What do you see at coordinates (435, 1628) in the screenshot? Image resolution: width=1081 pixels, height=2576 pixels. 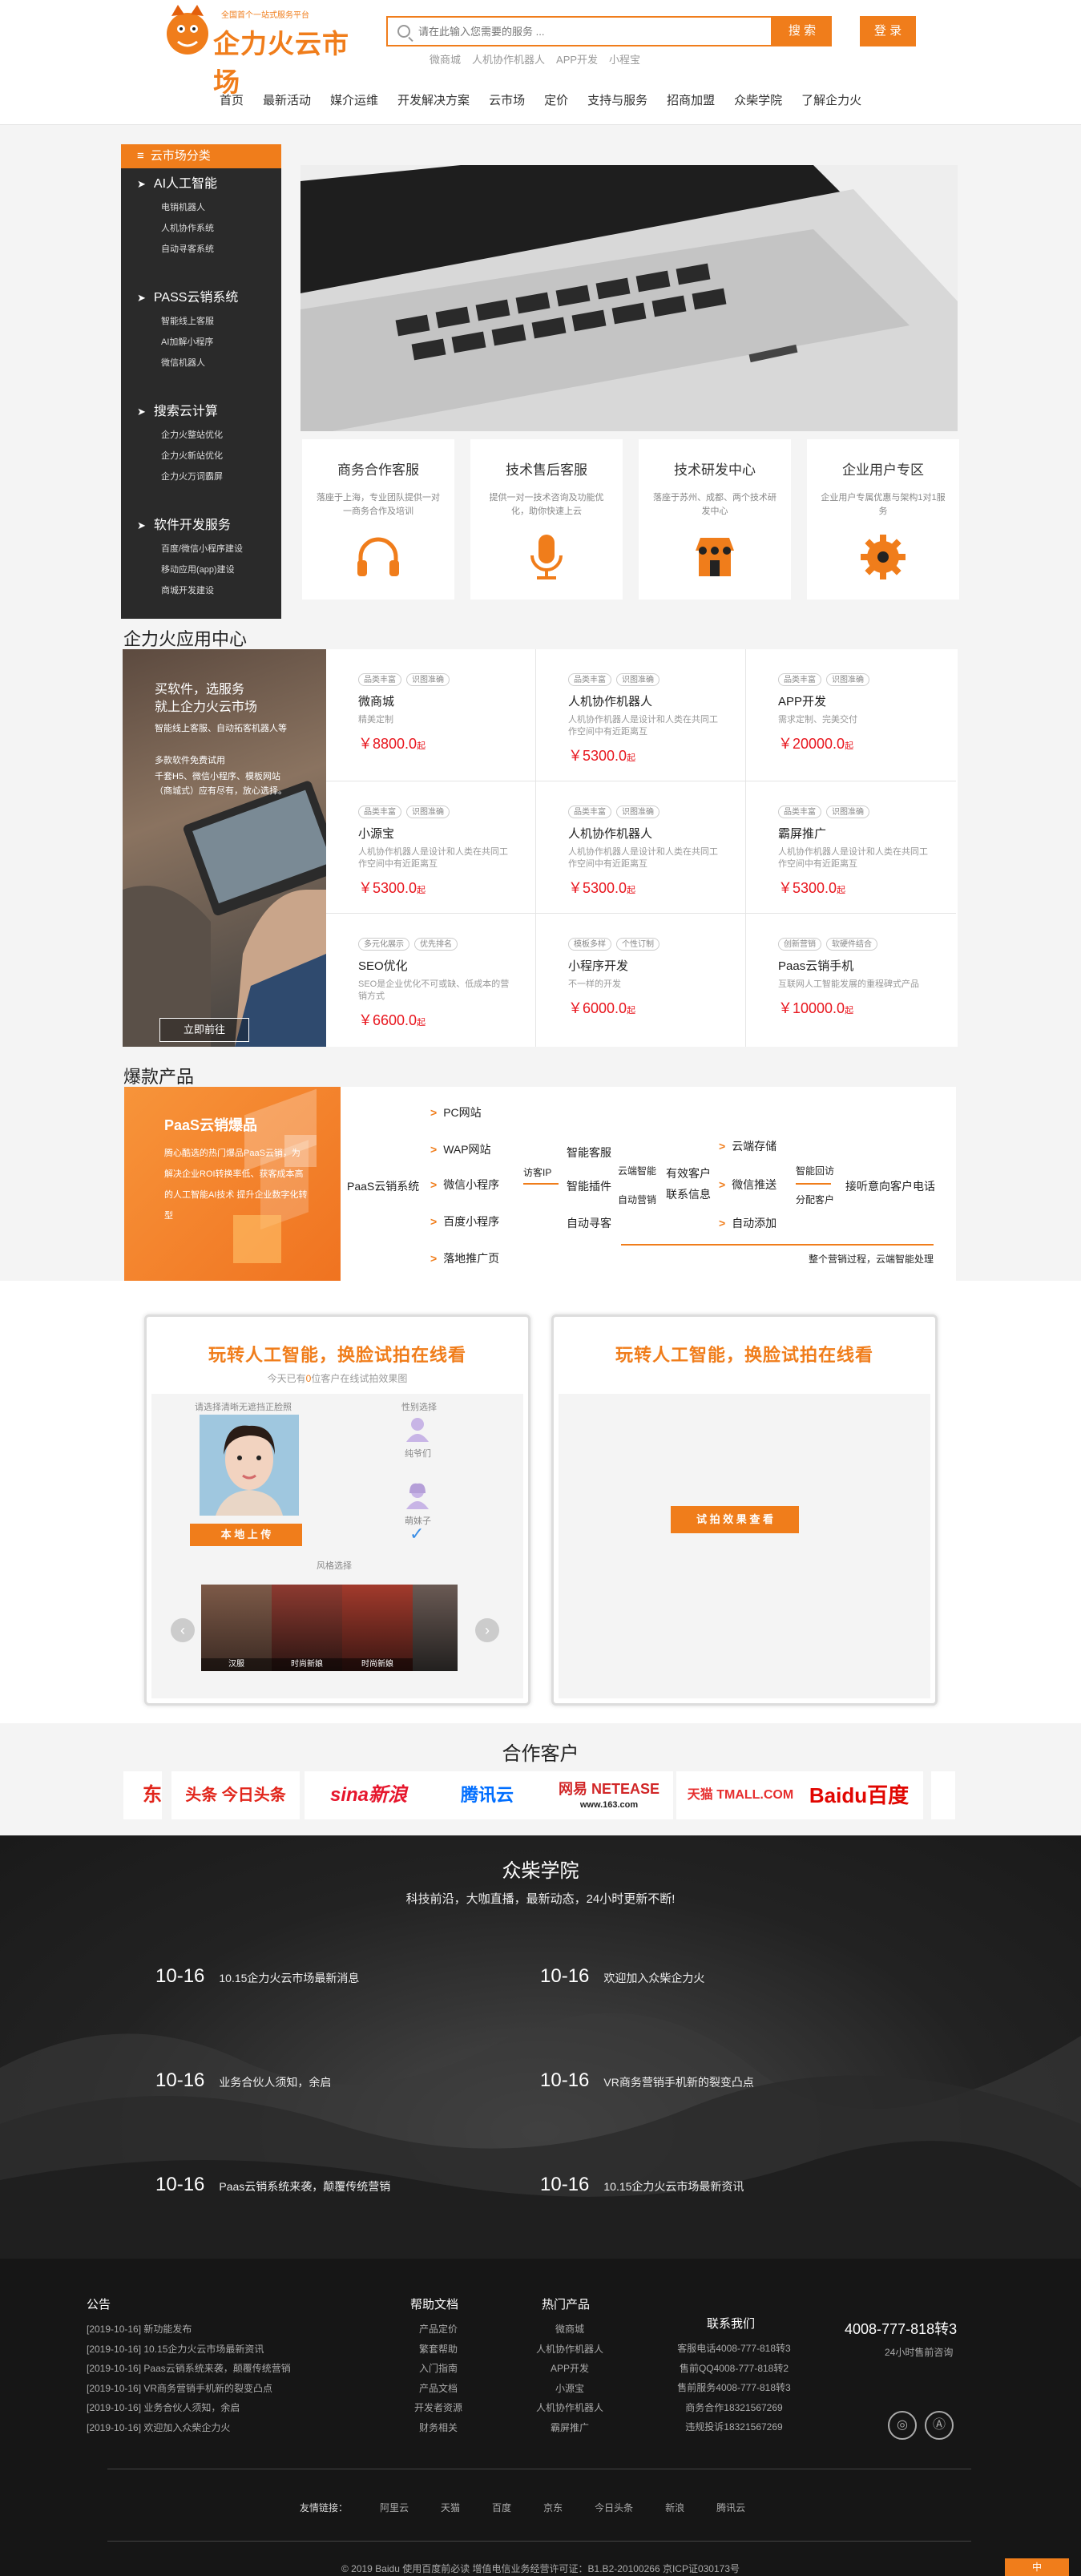 I see `style-thumb` at bounding box center [435, 1628].